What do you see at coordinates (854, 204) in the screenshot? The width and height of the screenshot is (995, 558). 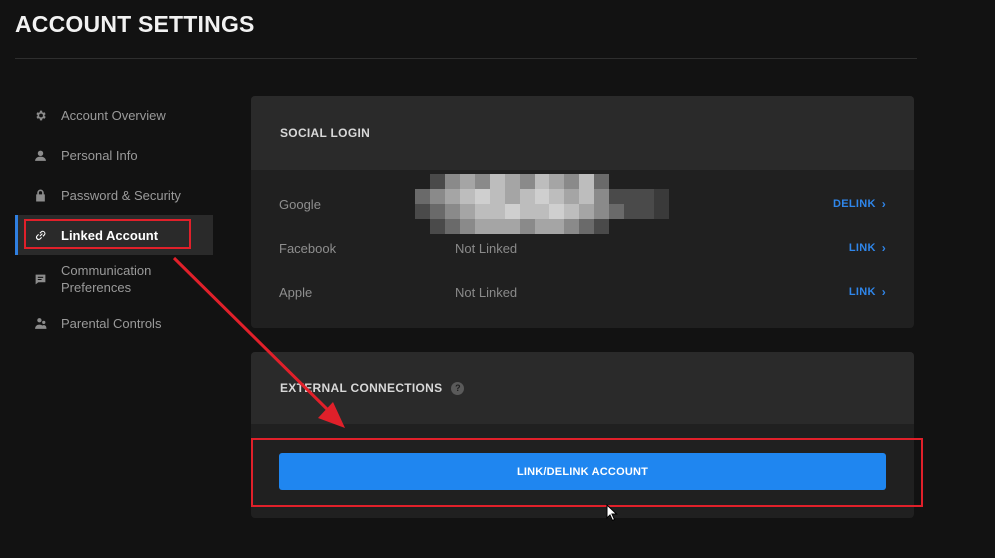 I see `action-label: DELINK` at bounding box center [854, 204].